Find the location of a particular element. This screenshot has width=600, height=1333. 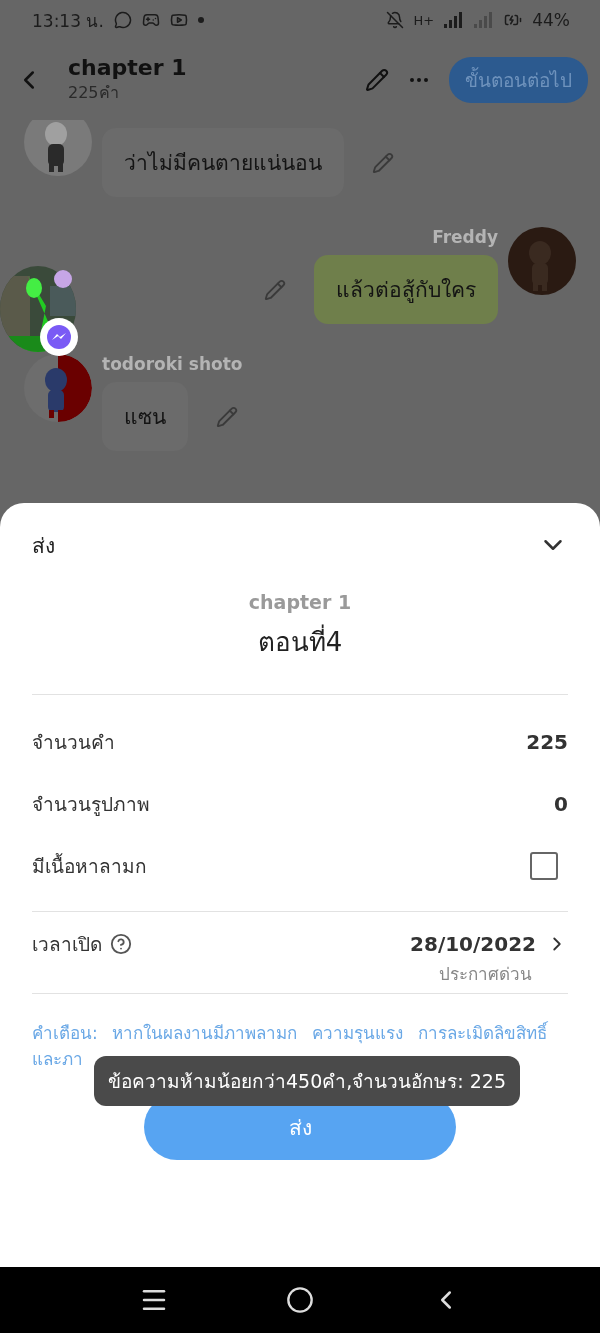

checkbox is located at coordinates (544, 866).